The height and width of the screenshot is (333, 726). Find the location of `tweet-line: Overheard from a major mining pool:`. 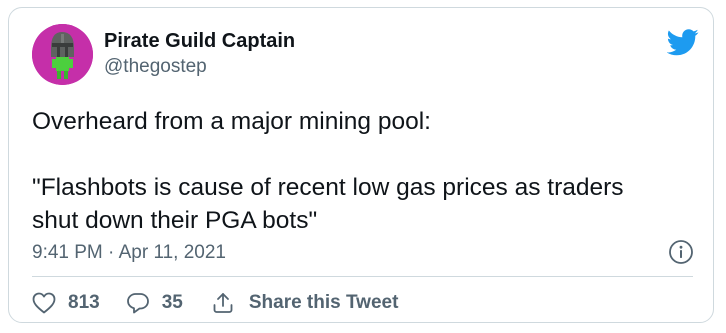

tweet-line: Overheard from a major mining pool: is located at coordinates (231, 121).